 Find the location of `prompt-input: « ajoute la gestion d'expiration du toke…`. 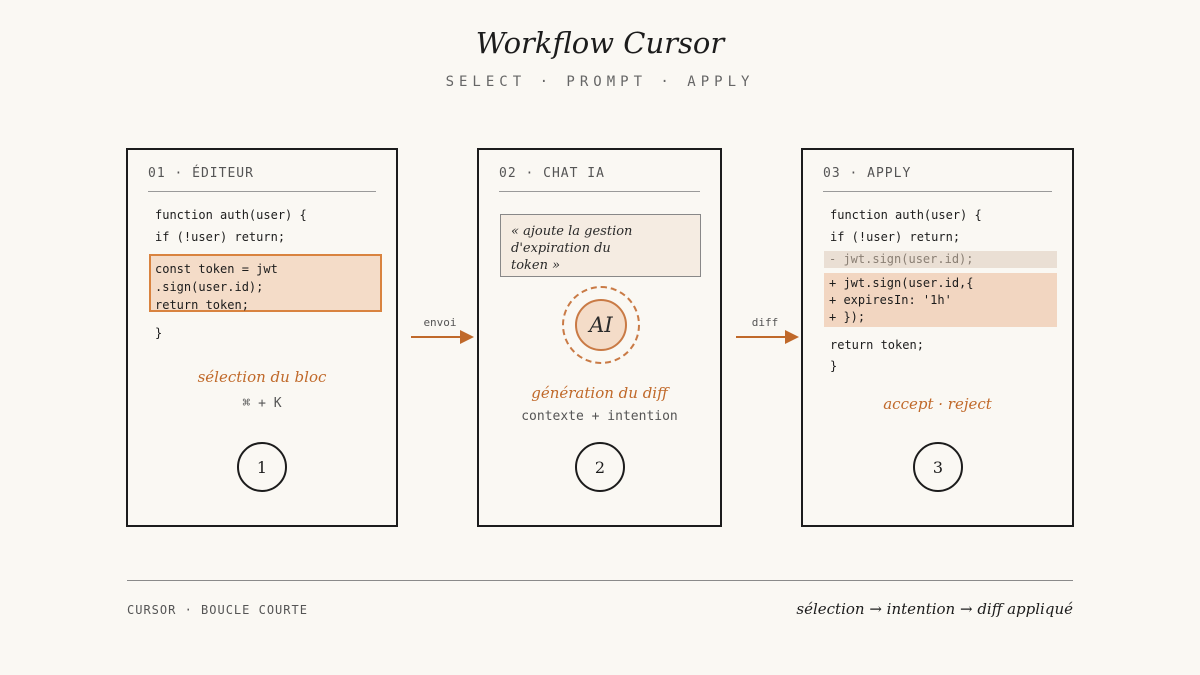

prompt-input: « ajoute la gestion d'expiration du toke… is located at coordinates (600, 245).